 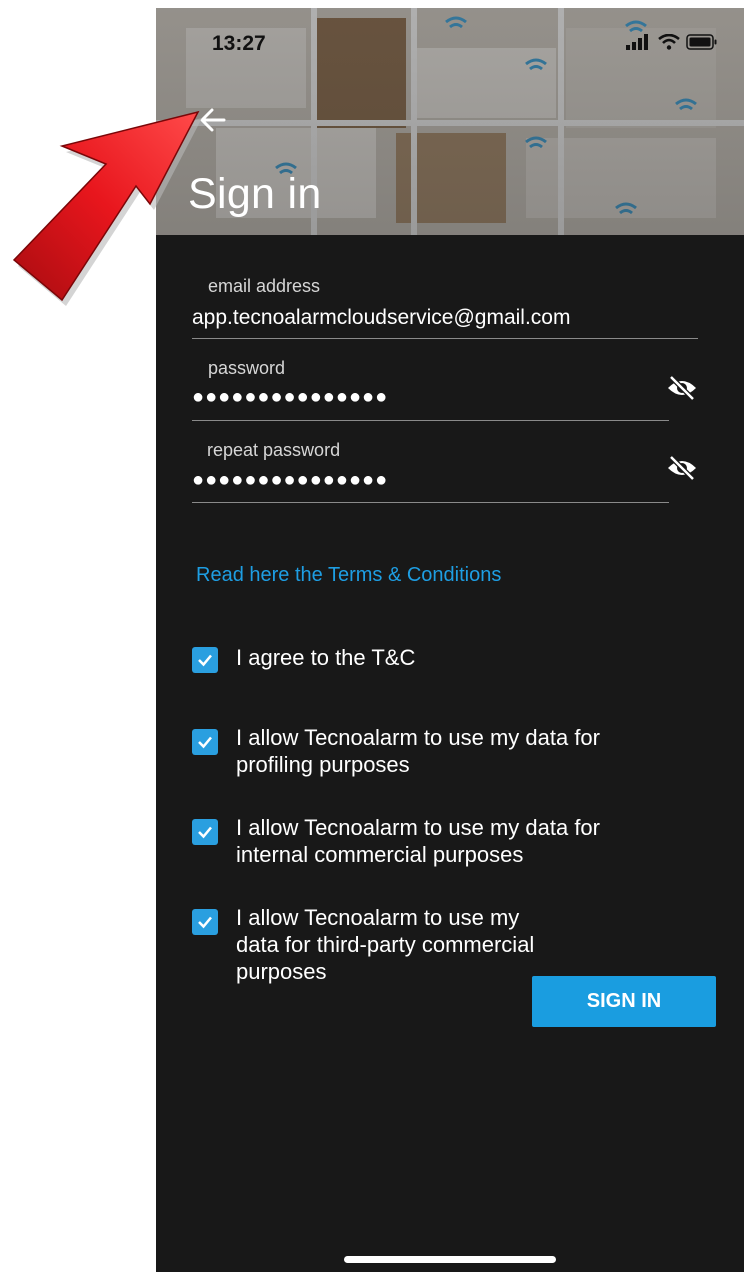 What do you see at coordinates (637, 42) in the screenshot?
I see `signal-icon` at bounding box center [637, 42].